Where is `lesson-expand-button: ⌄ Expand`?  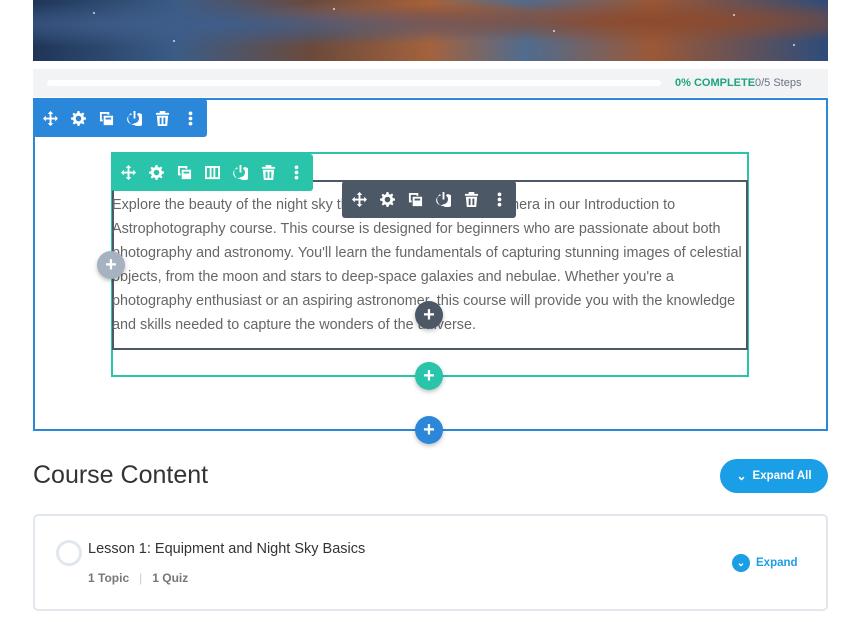
lesson-expand-button: ⌄ Expand is located at coordinates (765, 563).